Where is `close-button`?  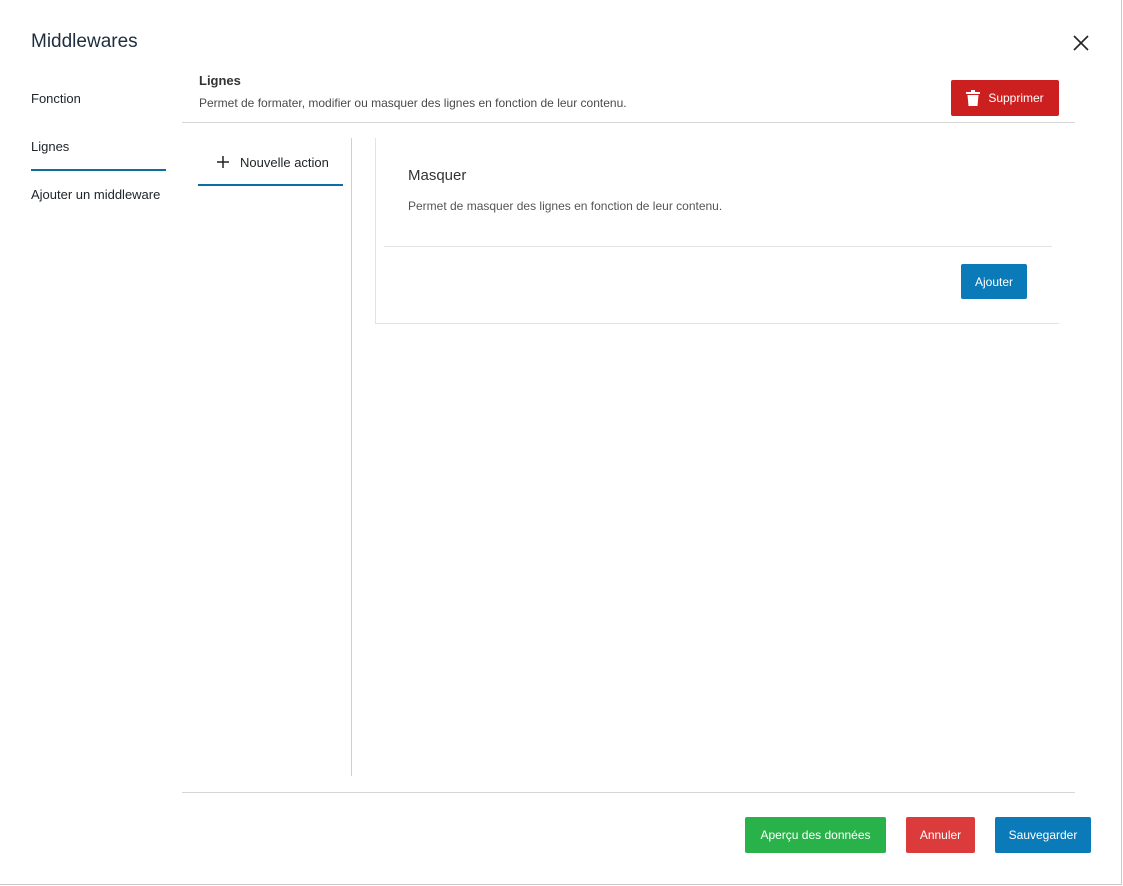
close-button is located at coordinates (1081, 43).